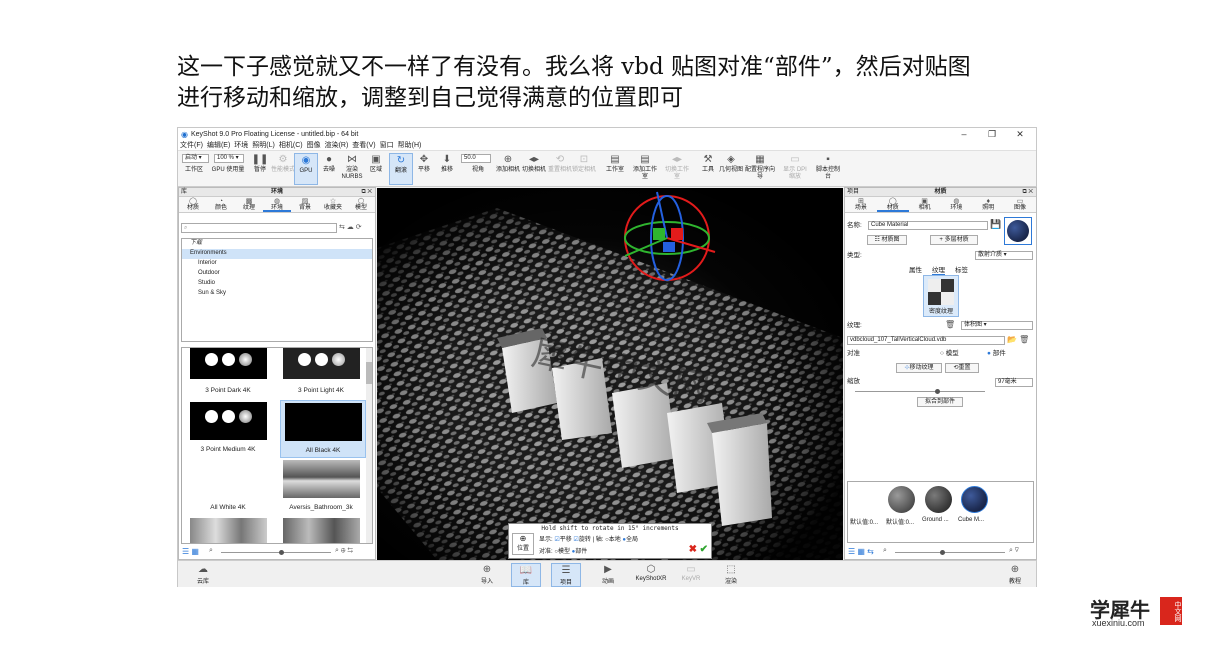  What do you see at coordinates (260, 169) in the screenshot?
I see `pause-button: ❚❚ 暂停` at bounding box center [260, 169].